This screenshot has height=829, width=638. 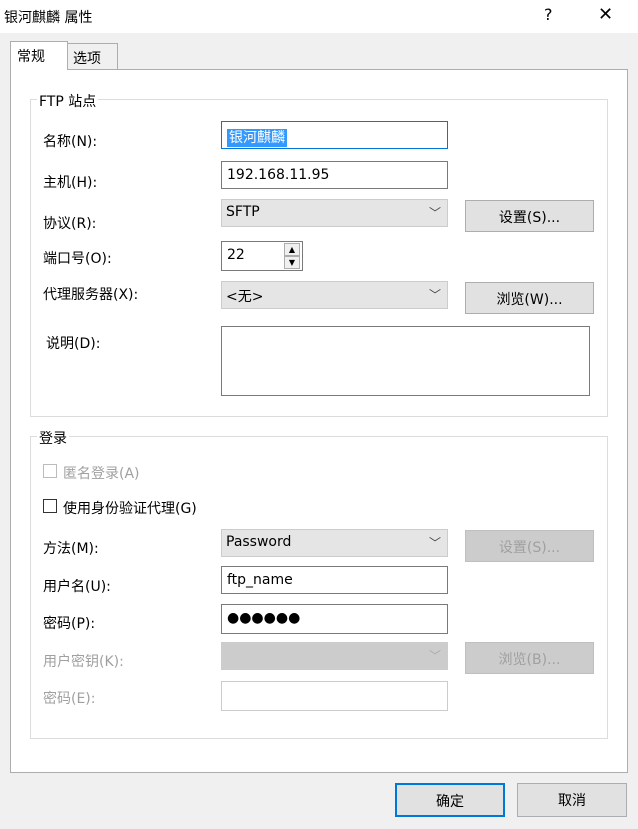 What do you see at coordinates (48, 18) in the screenshot?
I see `window-title: 银河麒麟 属性` at bounding box center [48, 18].